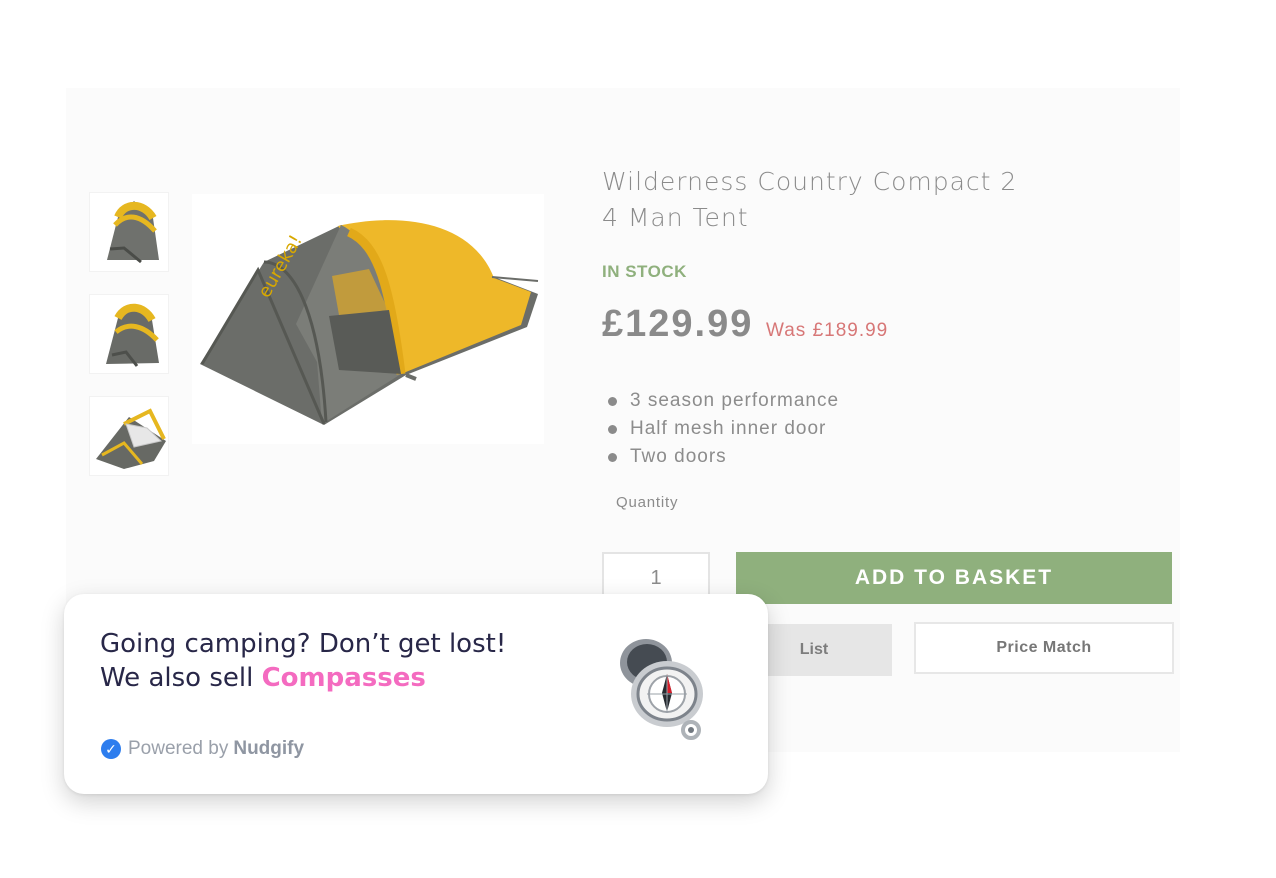 The height and width of the screenshot is (878, 1276). I want to click on thumbnail-tent-open, so click(129, 436).